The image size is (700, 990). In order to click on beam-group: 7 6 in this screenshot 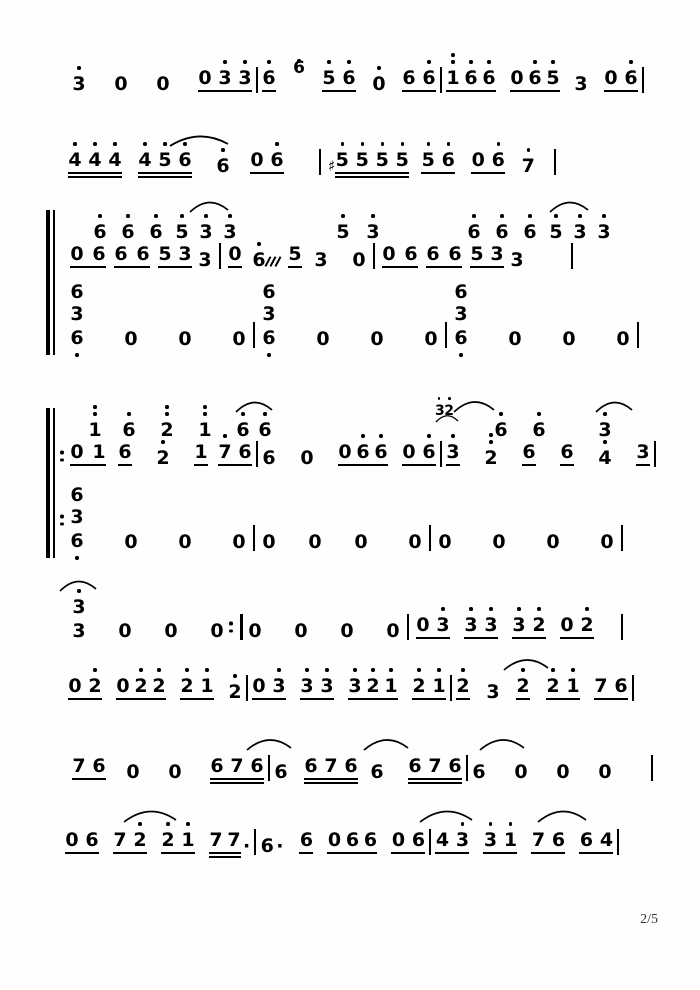, I will do `click(611, 689)`.